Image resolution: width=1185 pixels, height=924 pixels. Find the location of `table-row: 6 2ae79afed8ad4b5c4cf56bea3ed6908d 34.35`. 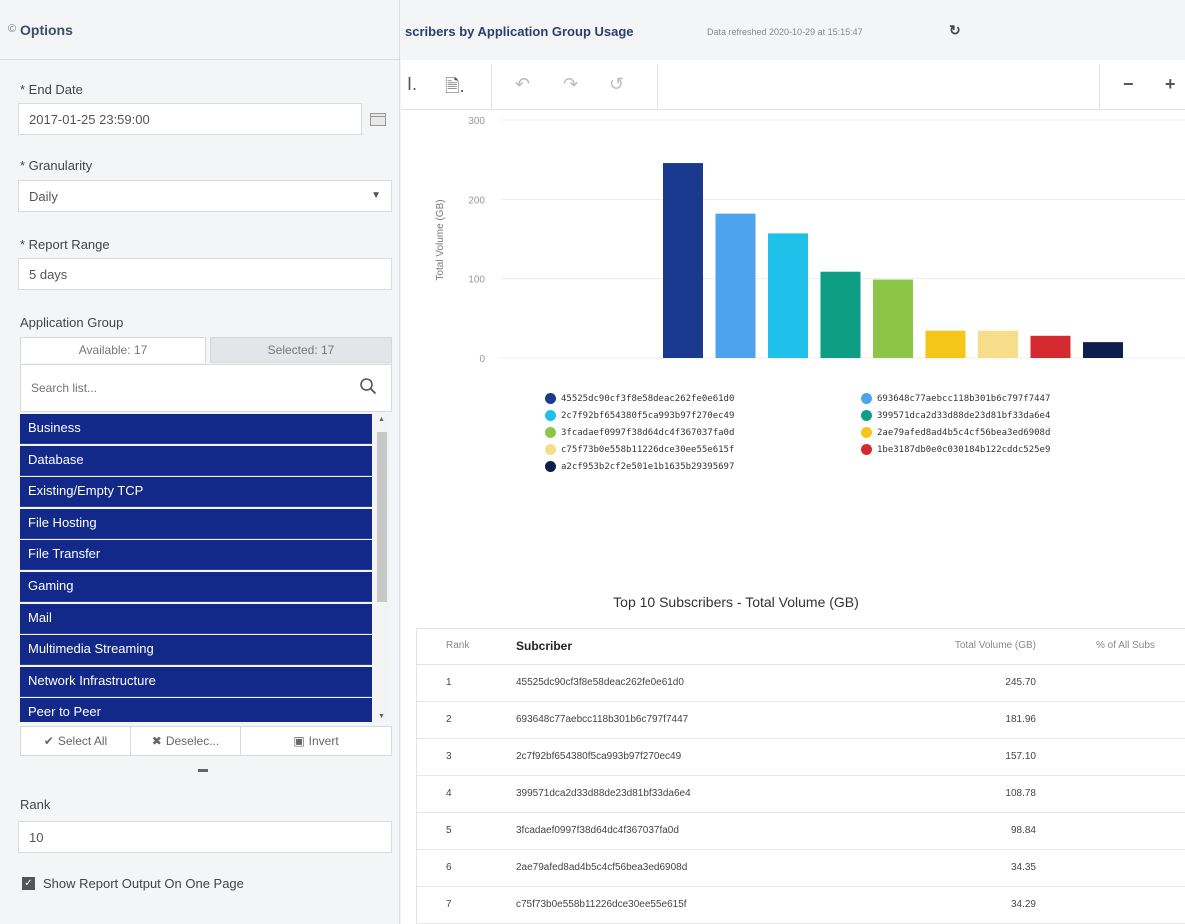

table-row: 6 2ae79afed8ad4b5c4cf56bea3ed6908d 34.35 is located at coordinates (800, 868).